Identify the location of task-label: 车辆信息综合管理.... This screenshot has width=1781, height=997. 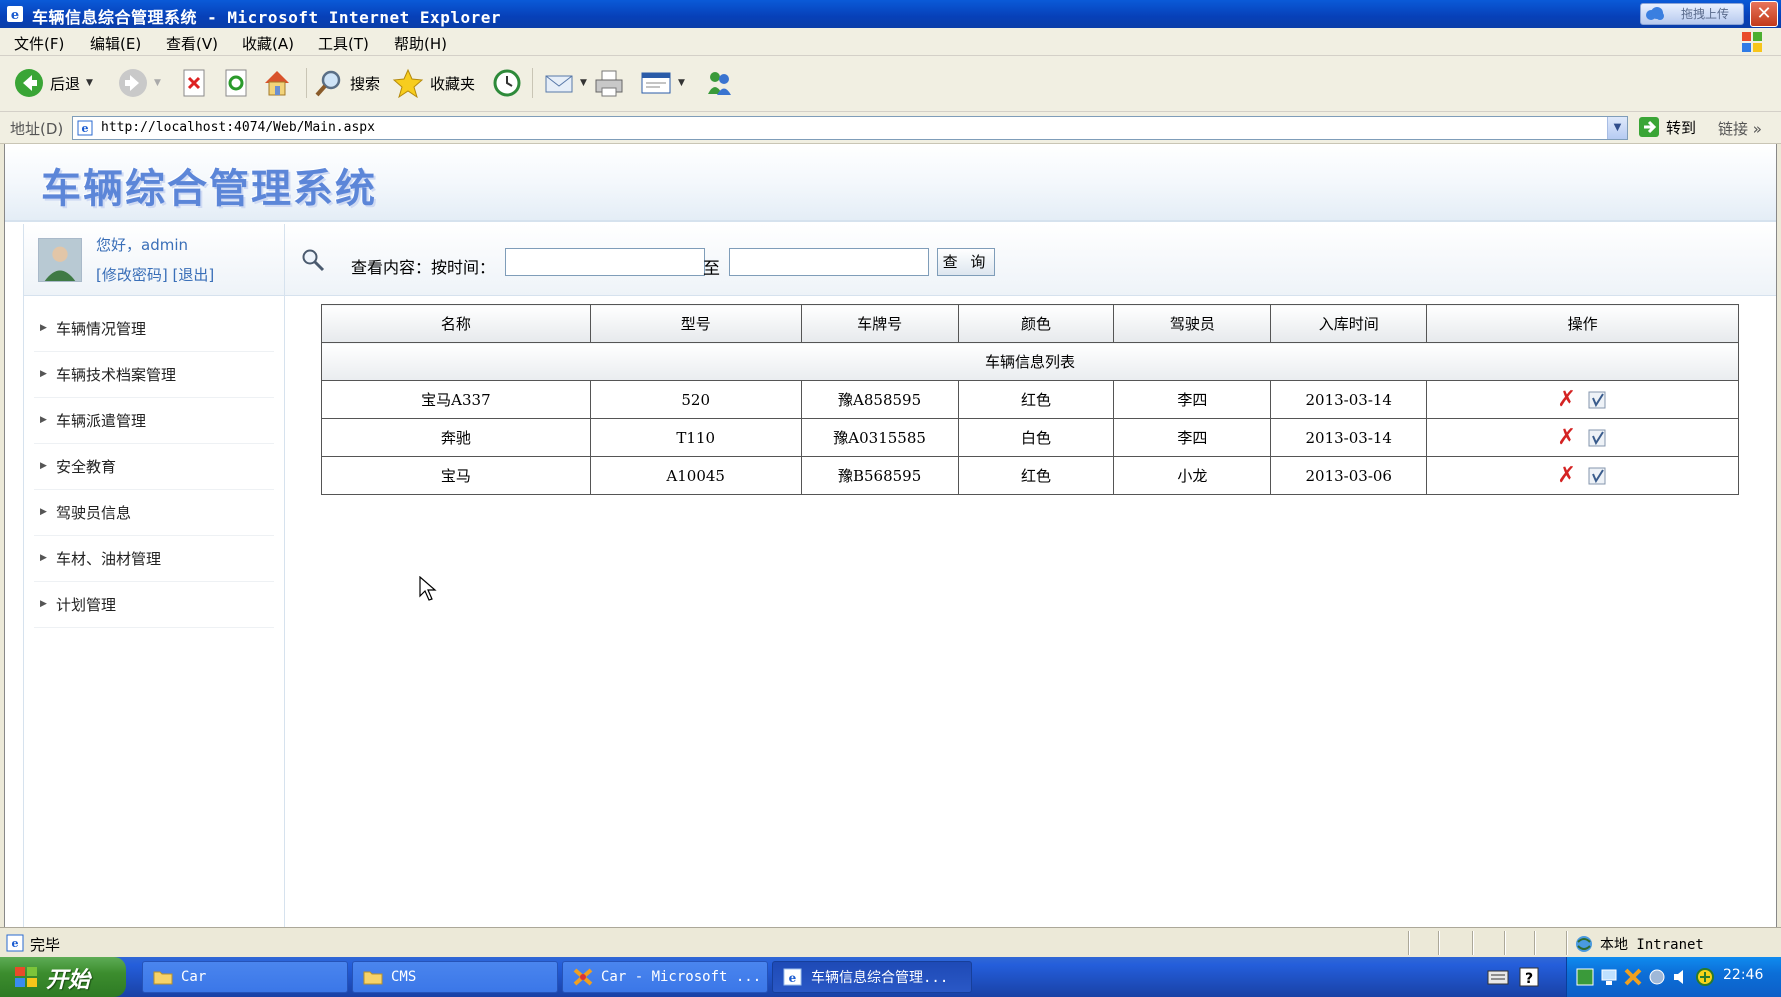
(880, 978).